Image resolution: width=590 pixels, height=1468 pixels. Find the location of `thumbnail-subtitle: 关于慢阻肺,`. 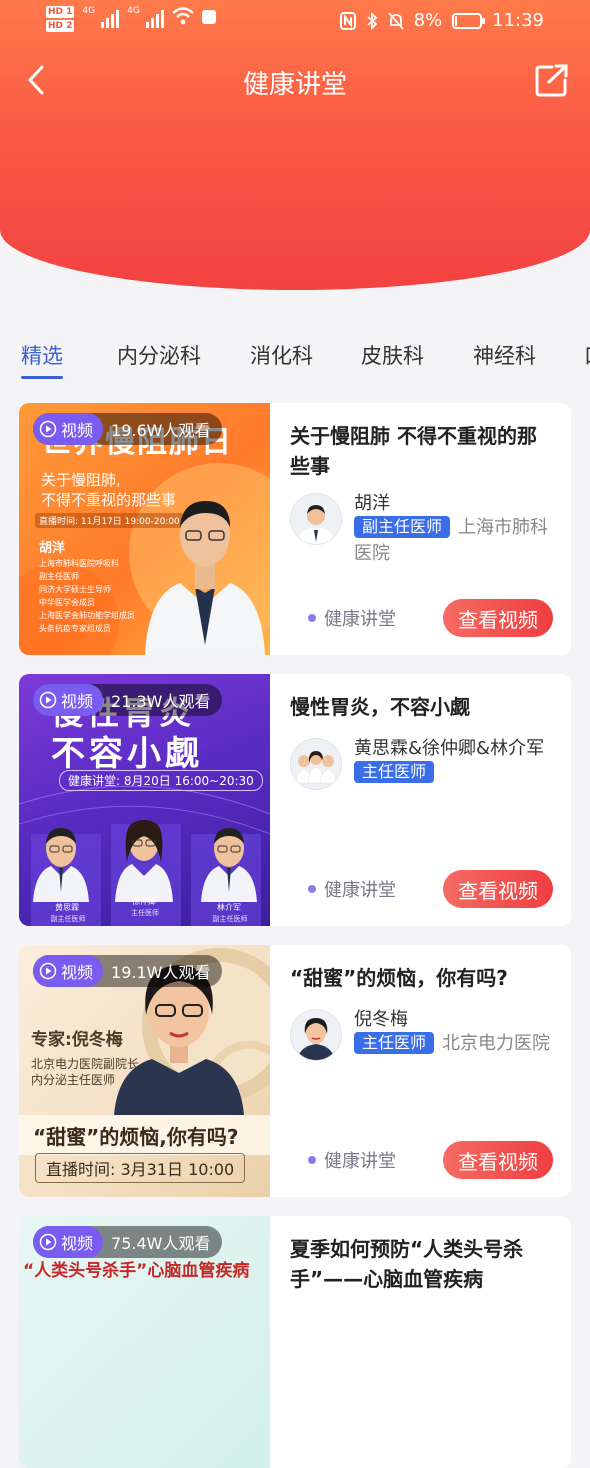

thumbnail-subtitle: 关于慢阻肺, is located at coordinates (81, 480).